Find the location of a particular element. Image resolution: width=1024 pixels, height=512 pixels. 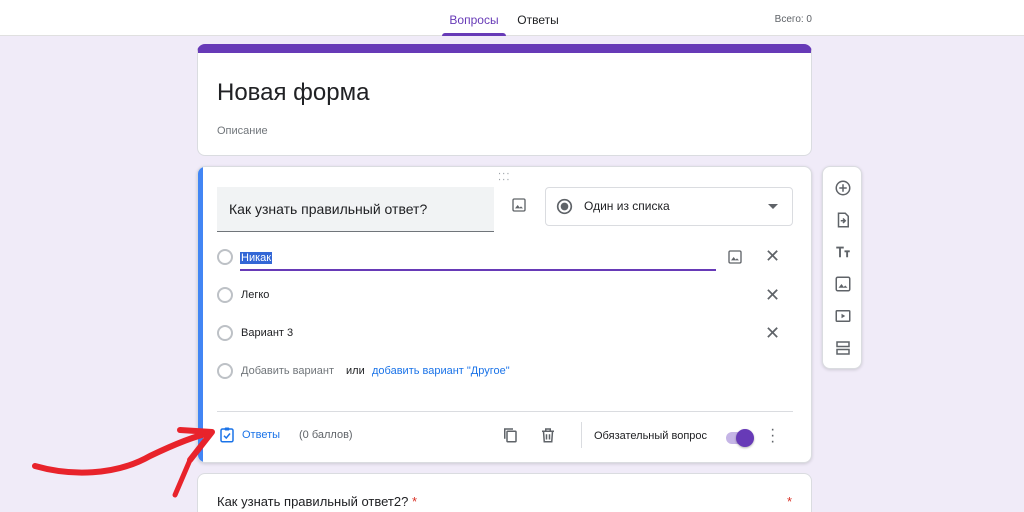

points-label: (0 баллов) is located at coordinates (326, 435).